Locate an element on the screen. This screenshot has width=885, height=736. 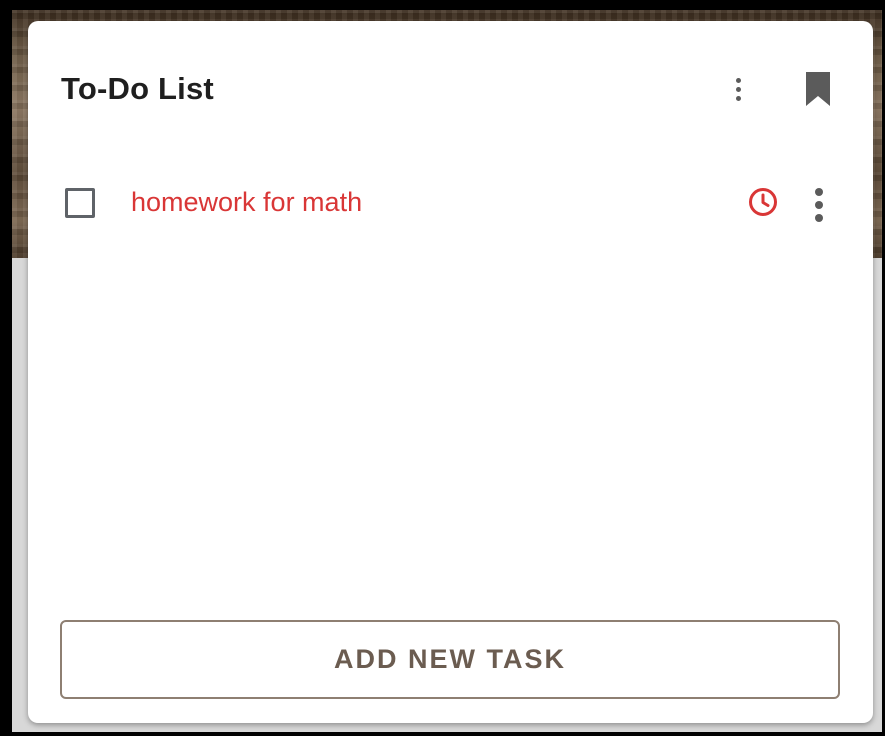
task-checkbox is located at coordinates (80, 203).